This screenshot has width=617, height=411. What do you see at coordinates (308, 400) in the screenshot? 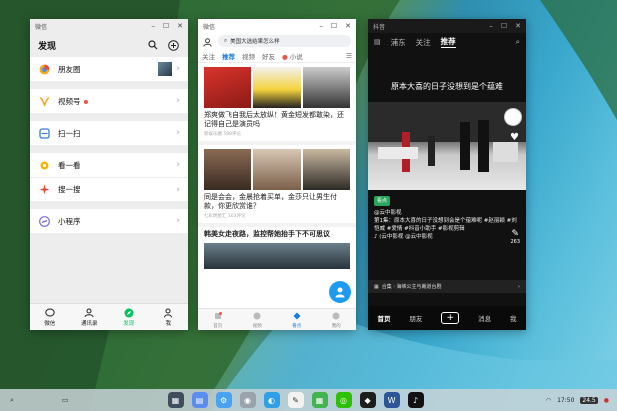
I see `taskbar: ⌕ ▭ ▦ ▤ ⚙ ◉ ◐ ✎ ▦ ◎ ◆ W ♪ ◠ 17:50 24.5 ●` at bounding box center [308, 400].